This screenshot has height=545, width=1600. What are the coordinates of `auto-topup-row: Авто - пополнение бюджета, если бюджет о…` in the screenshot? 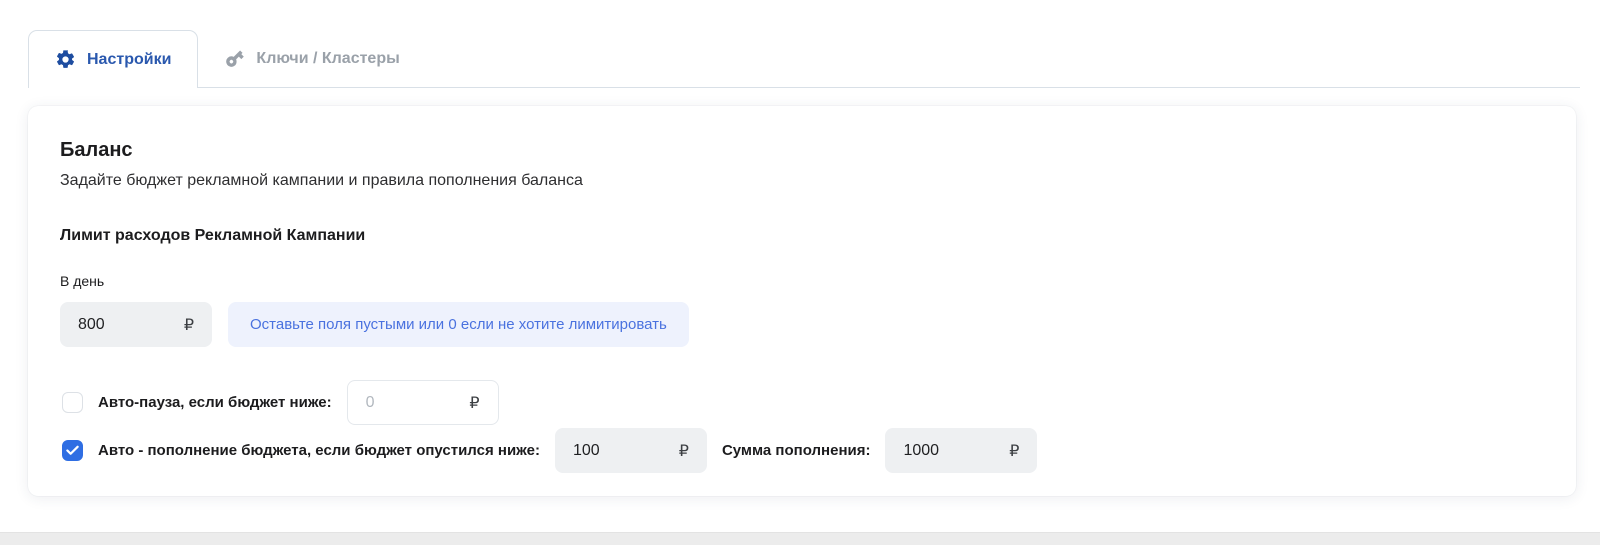 It's located at (803, 450).